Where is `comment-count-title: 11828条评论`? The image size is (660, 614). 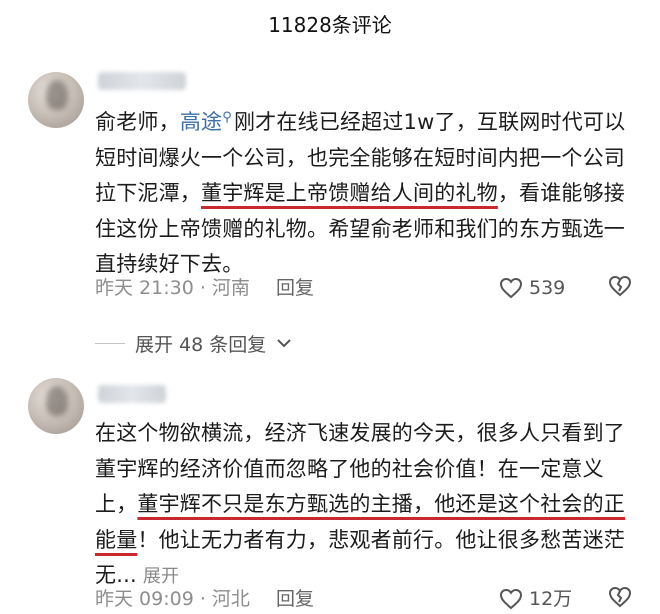 comment-count-title: 11828条评论 is located at coordinates (330, 25).